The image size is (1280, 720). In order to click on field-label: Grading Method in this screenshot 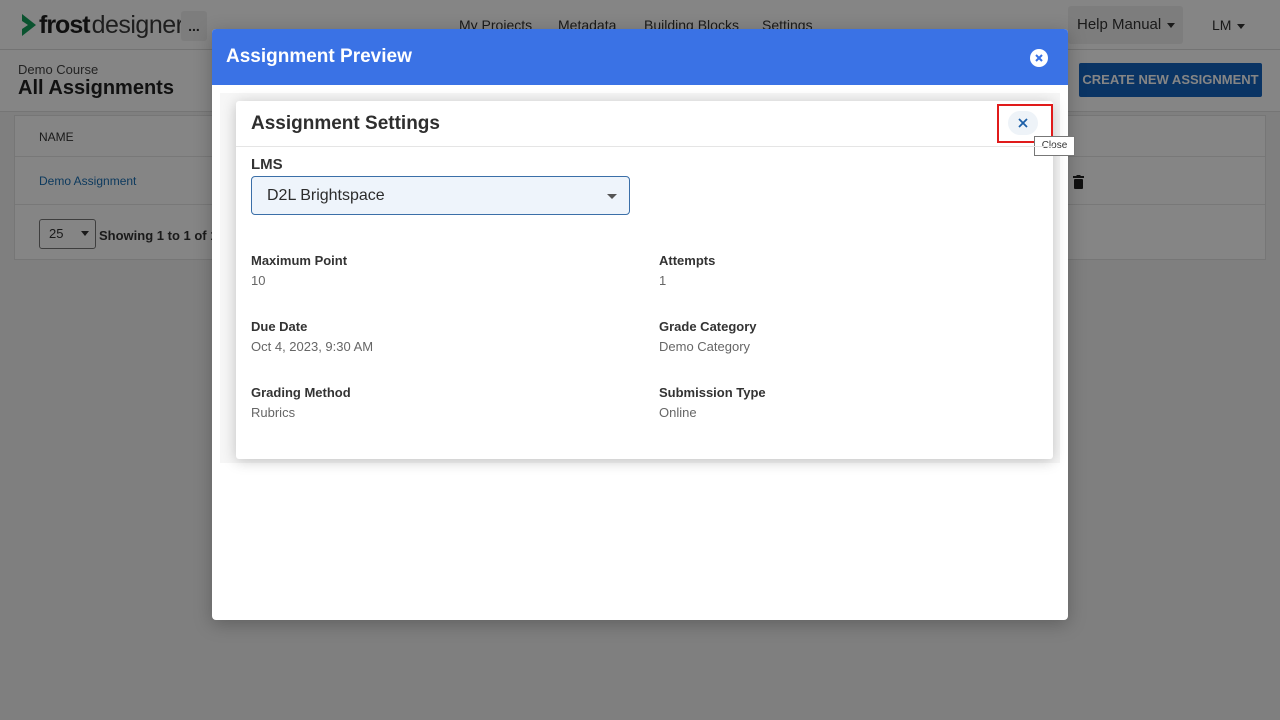, I will do `click(301, 392)`.